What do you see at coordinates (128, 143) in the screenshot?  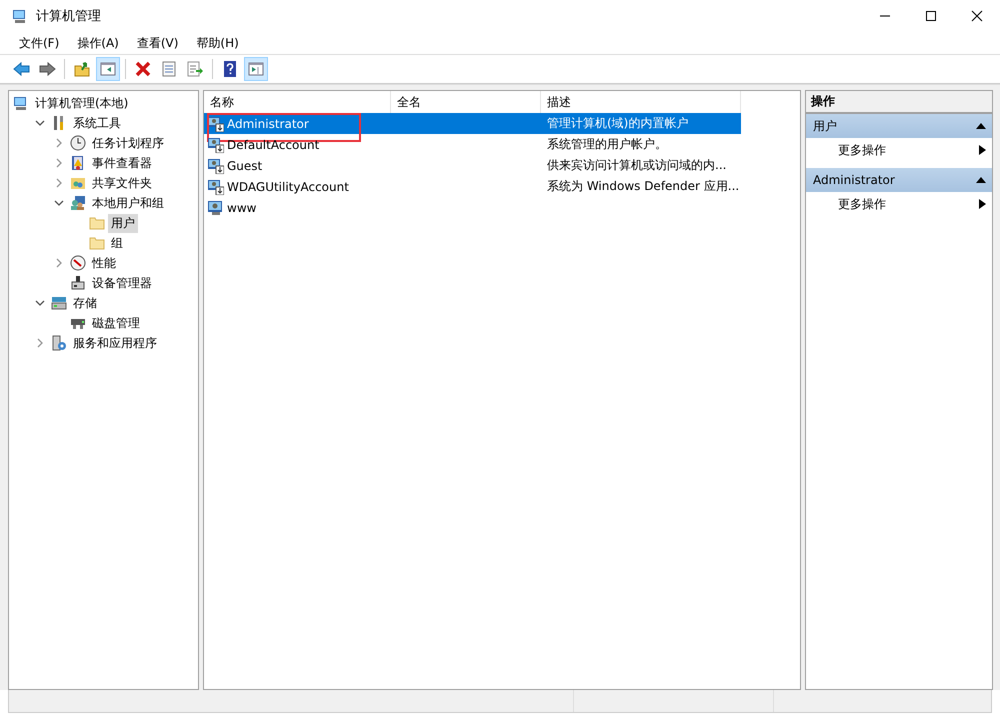 I see `tree-item: 任务计划程序` at bounding box center [128, 143].